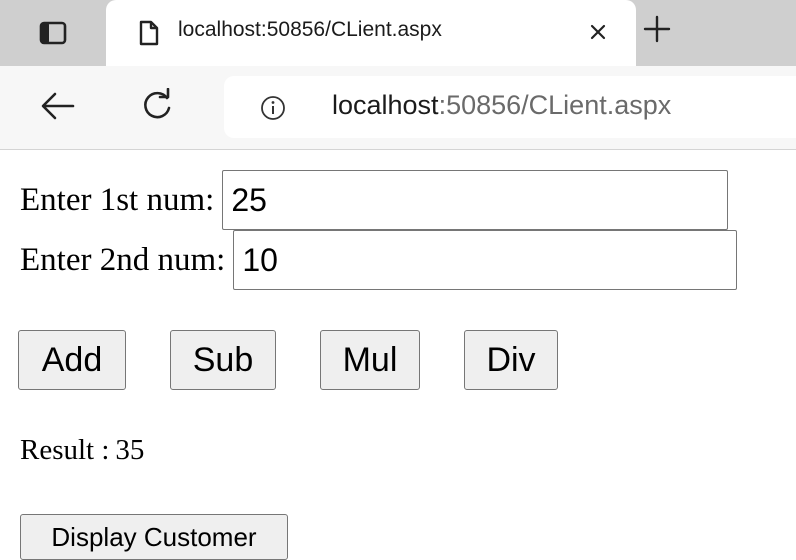  What do you see at coordinates (511, 360) in the screenshot?
I see `div-button: Div` at bounding box center [511, 360].